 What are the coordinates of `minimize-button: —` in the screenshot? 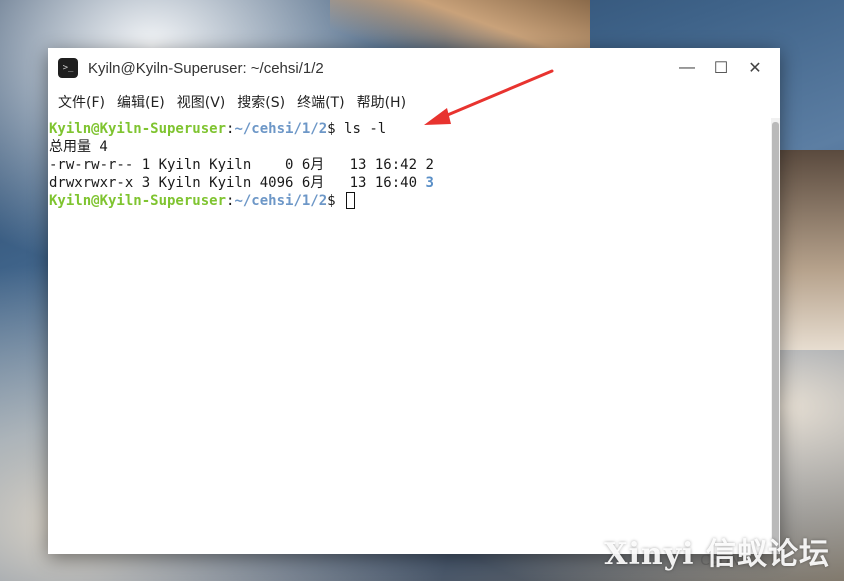 It's located at (687, 68).